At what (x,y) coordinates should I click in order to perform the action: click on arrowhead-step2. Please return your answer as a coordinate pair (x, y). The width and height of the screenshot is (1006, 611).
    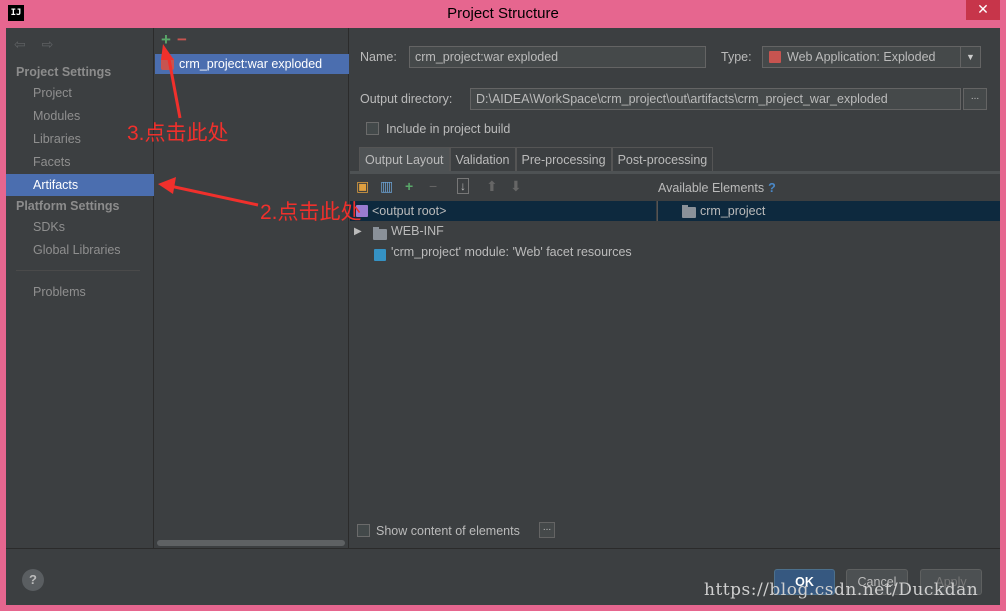
    Looking at the image, I should click on (167, 185).